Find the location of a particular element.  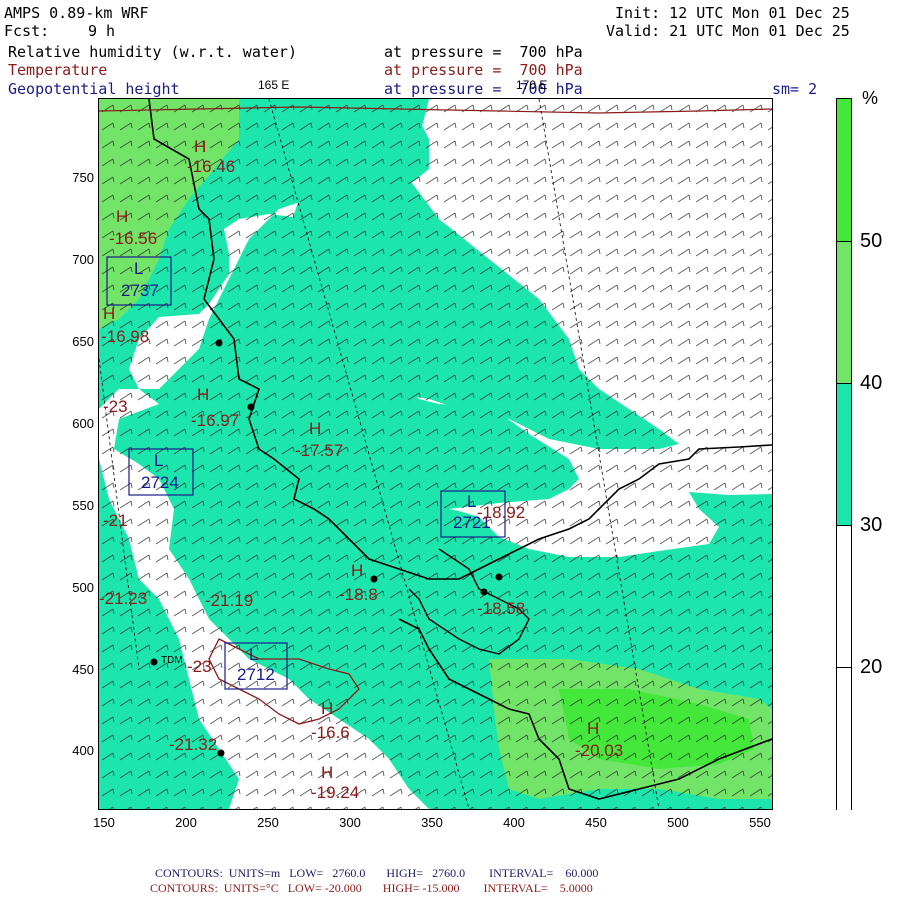

y-tick-label: 700 is located at coordinates (83, 259).